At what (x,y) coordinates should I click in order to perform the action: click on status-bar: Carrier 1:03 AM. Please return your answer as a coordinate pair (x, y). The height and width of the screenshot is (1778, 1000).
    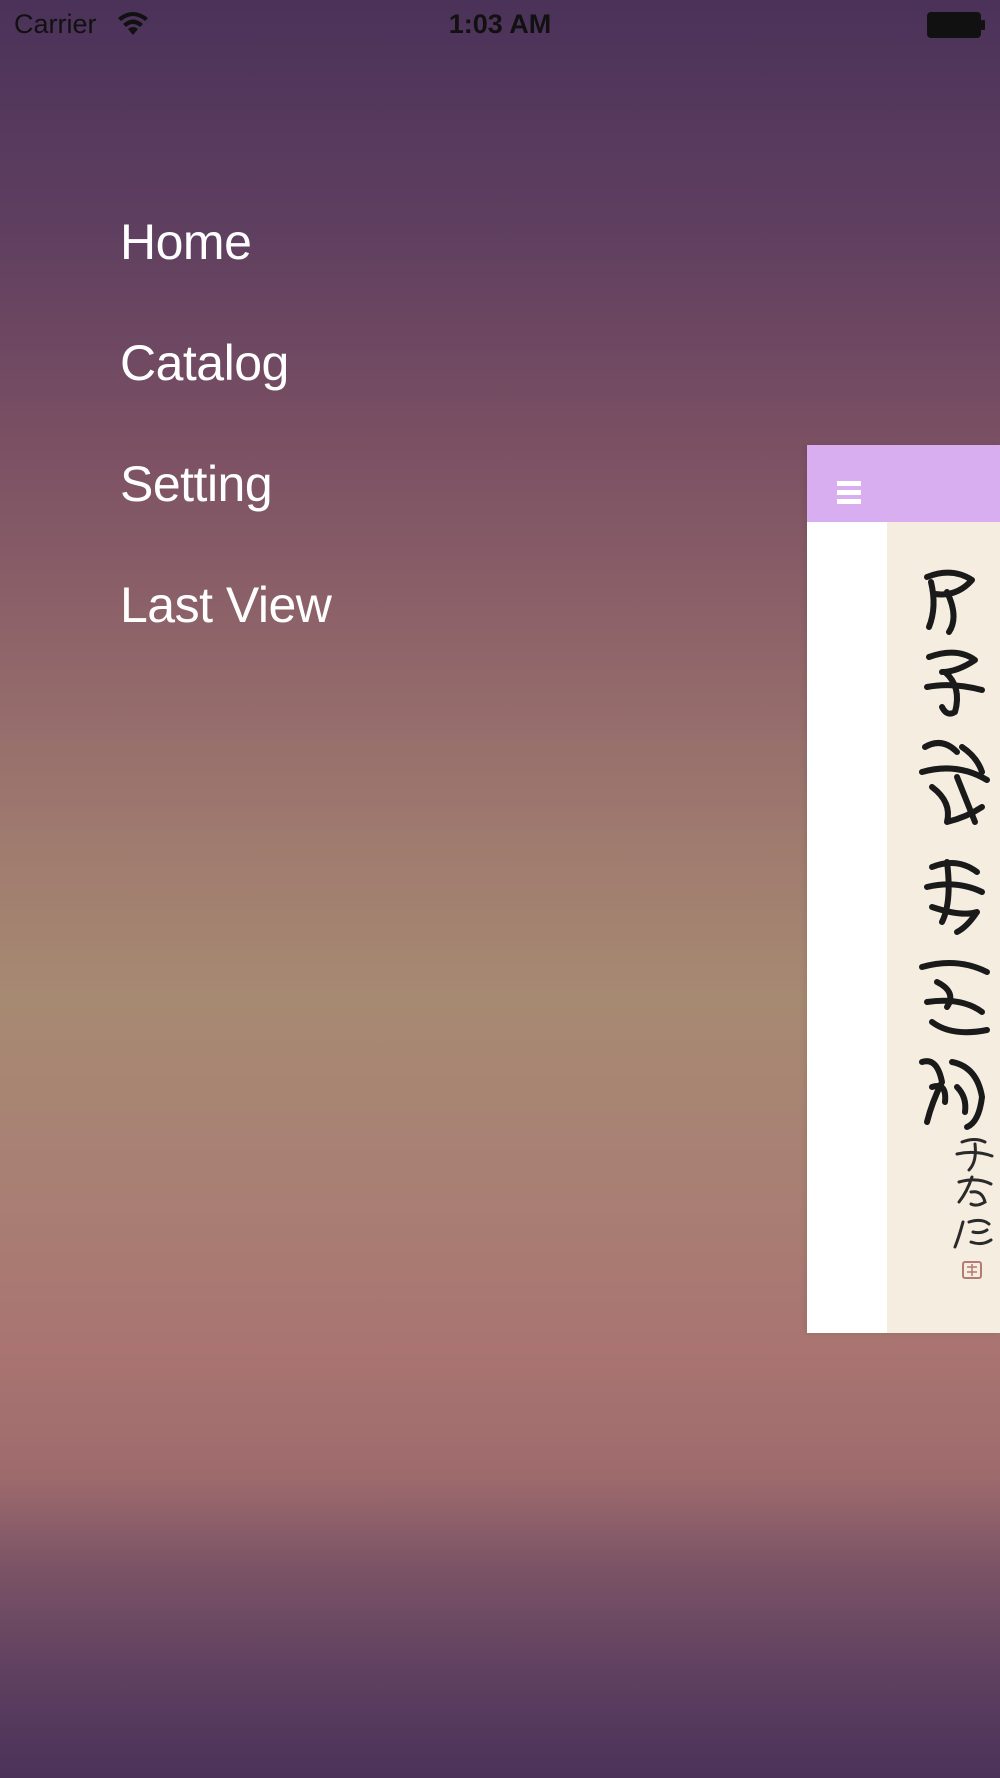
    Looking at the image, I should click on (500, 25).